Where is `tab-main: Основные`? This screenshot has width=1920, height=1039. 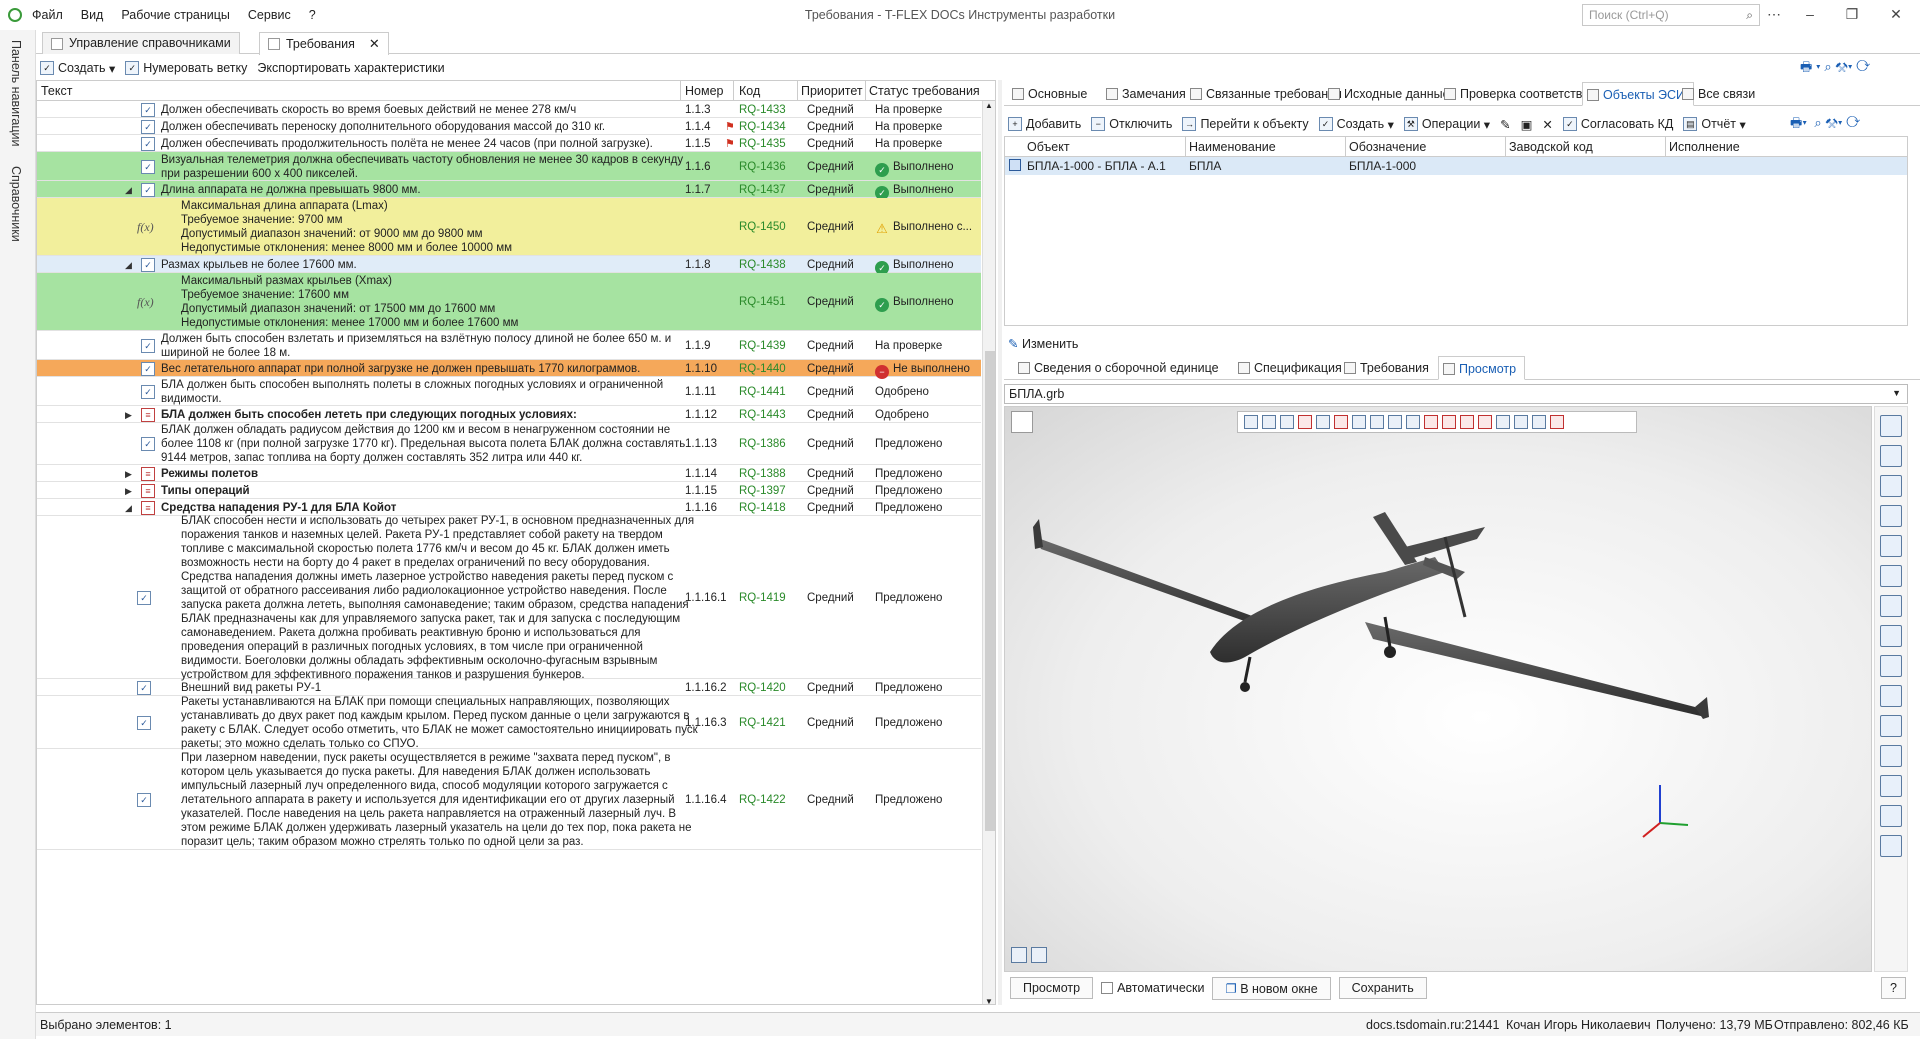
tab-main: Основные is located at coordinates (1051, 94).